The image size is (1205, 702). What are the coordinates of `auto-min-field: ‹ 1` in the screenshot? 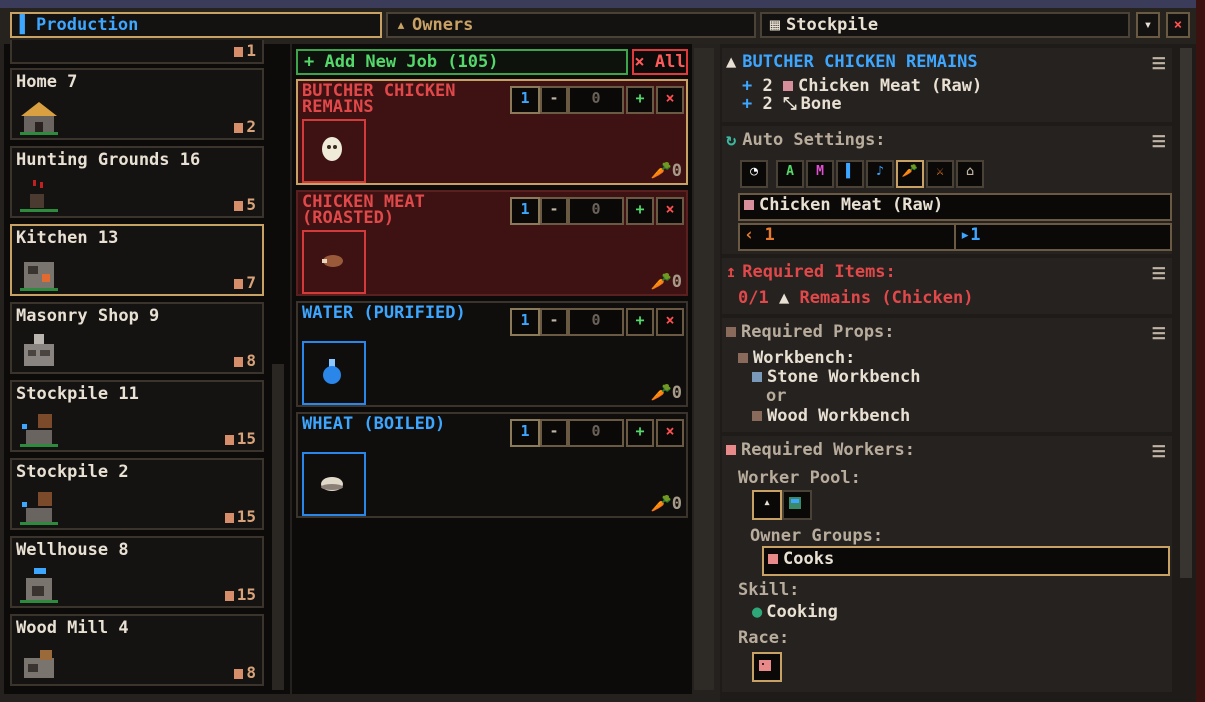 It's located at (848, 237).